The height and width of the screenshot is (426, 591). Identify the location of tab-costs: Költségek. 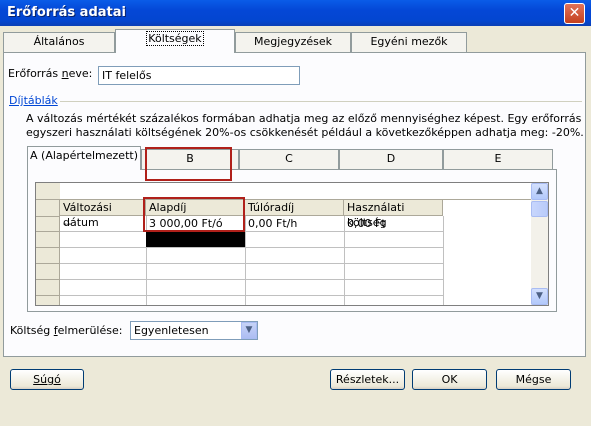
(175, 41).